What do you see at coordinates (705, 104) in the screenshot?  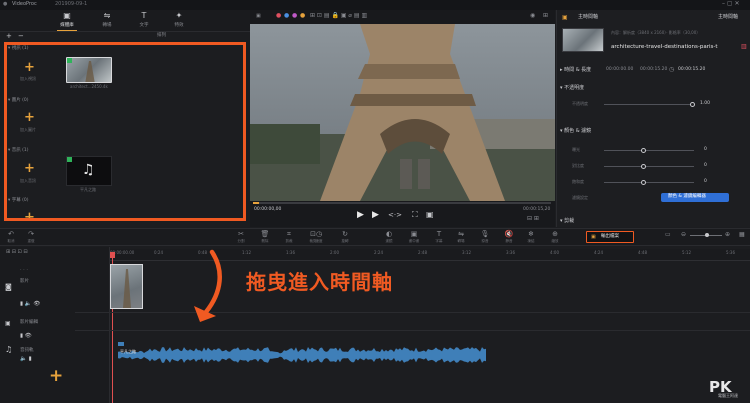 I see `opacity-value: 1.00` at bounding box center [705, 104].